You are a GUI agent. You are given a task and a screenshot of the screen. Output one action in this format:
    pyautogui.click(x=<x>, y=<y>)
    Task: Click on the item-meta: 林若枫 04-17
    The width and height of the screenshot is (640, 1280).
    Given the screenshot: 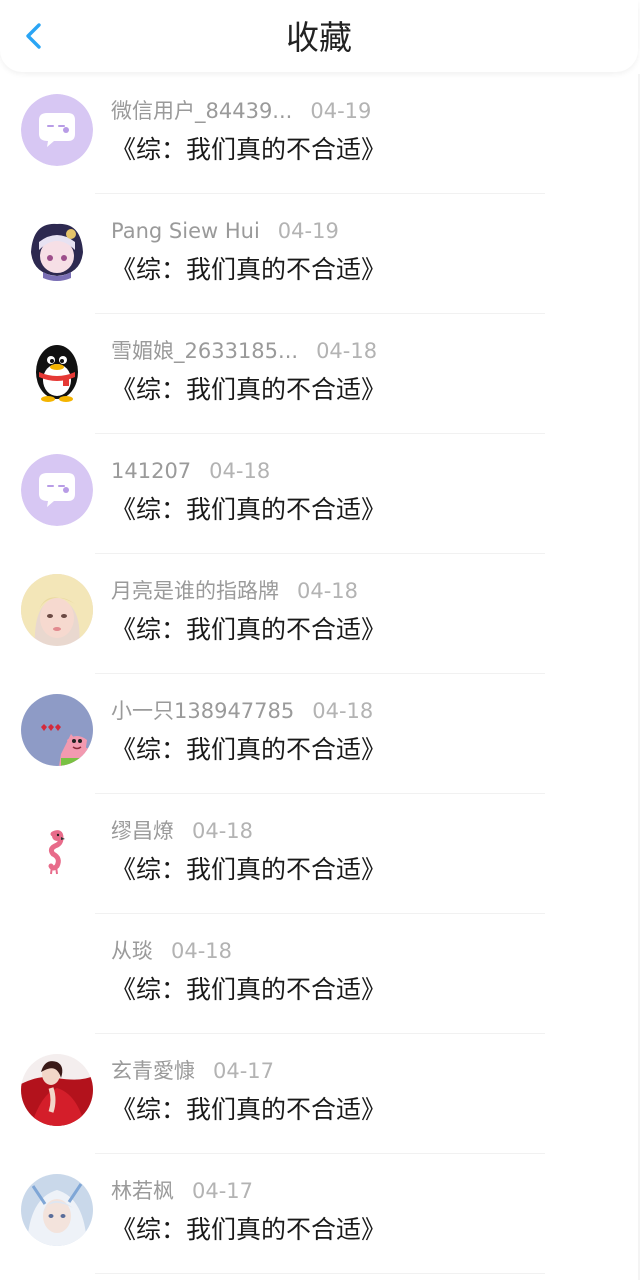 What is the action you would take?
    pyautogui.click(x=182, y=1191)
    